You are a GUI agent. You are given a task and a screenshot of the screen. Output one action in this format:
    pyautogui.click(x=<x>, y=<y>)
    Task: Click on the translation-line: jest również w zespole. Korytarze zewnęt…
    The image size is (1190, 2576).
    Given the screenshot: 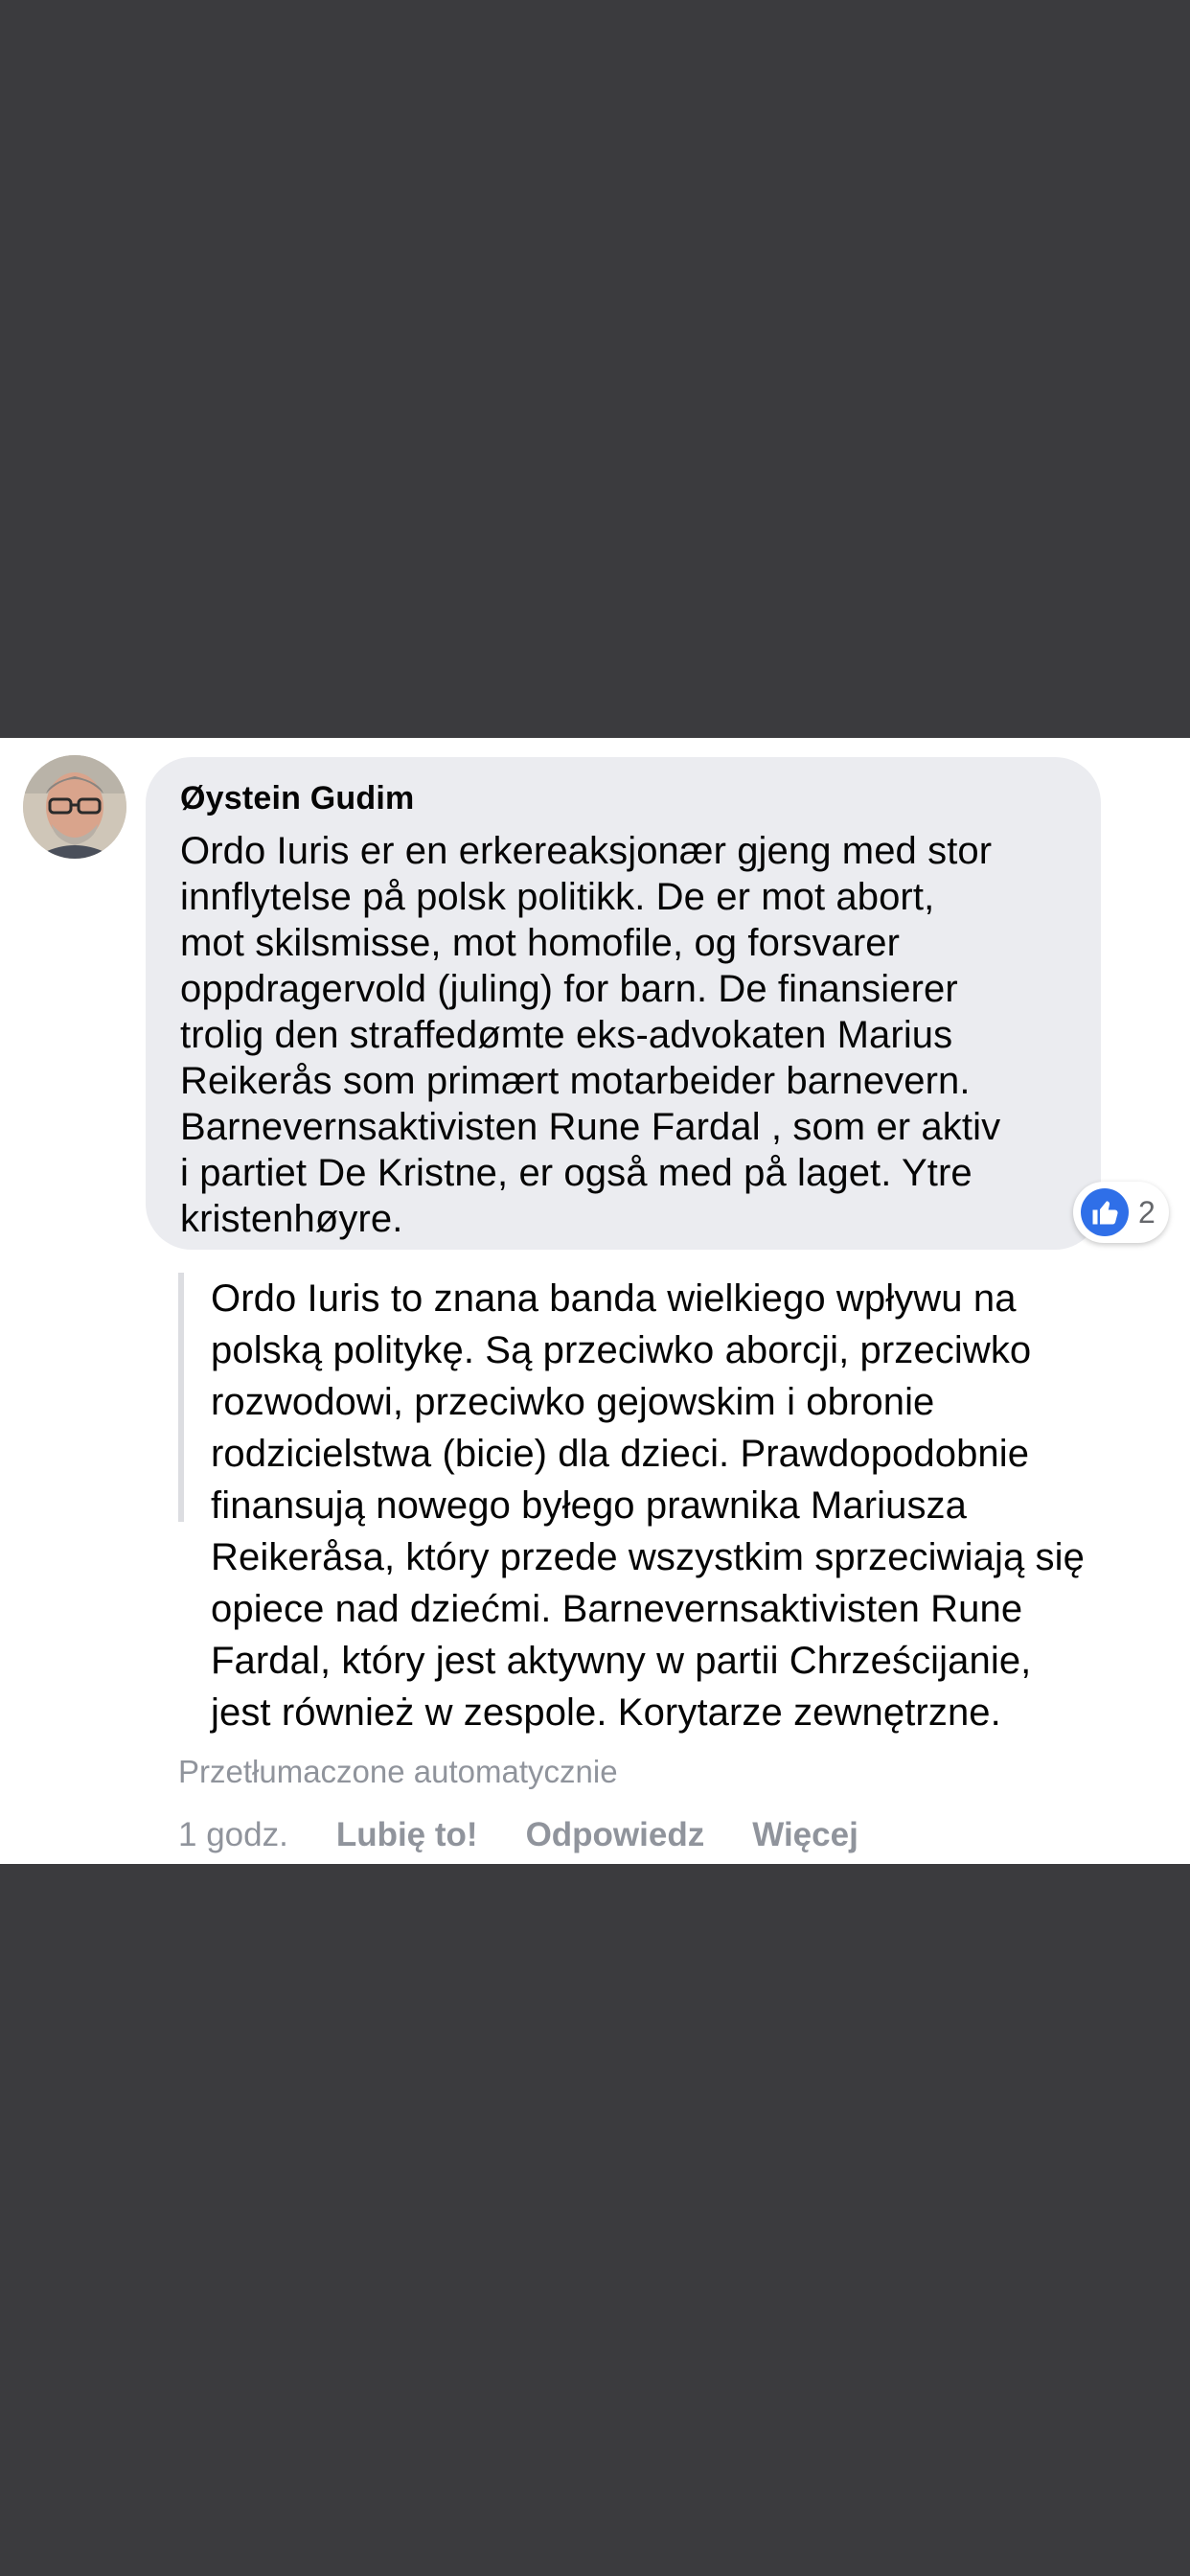 What is the action you would take?
    pyautogui.click(x=606, y=1713)
    